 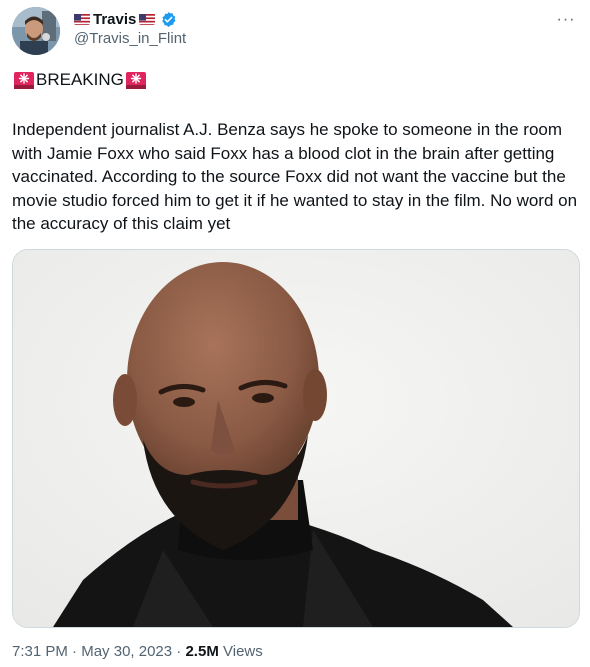 I want to click on tweet-time: 7:31 PM, so click(x=40, y=651).